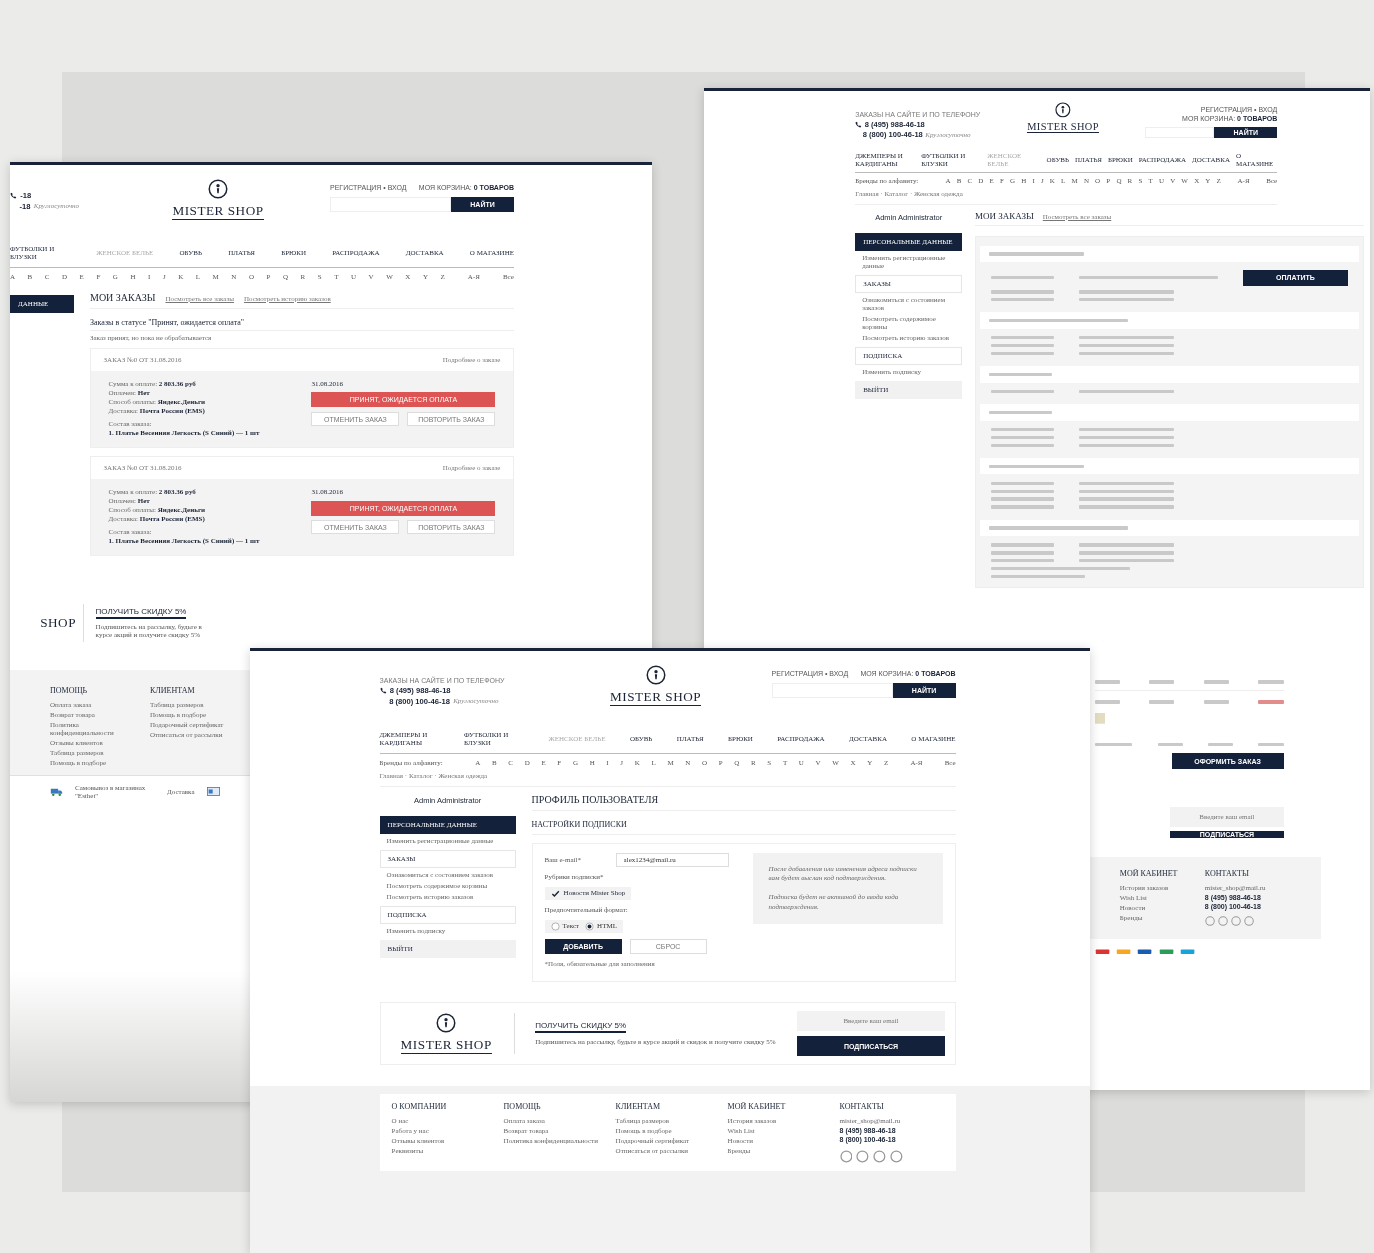  I want to click on page-title: ПРОФИЛЬ ПОЛЬЗОВАТЕЛЯ, so click(595, 799).